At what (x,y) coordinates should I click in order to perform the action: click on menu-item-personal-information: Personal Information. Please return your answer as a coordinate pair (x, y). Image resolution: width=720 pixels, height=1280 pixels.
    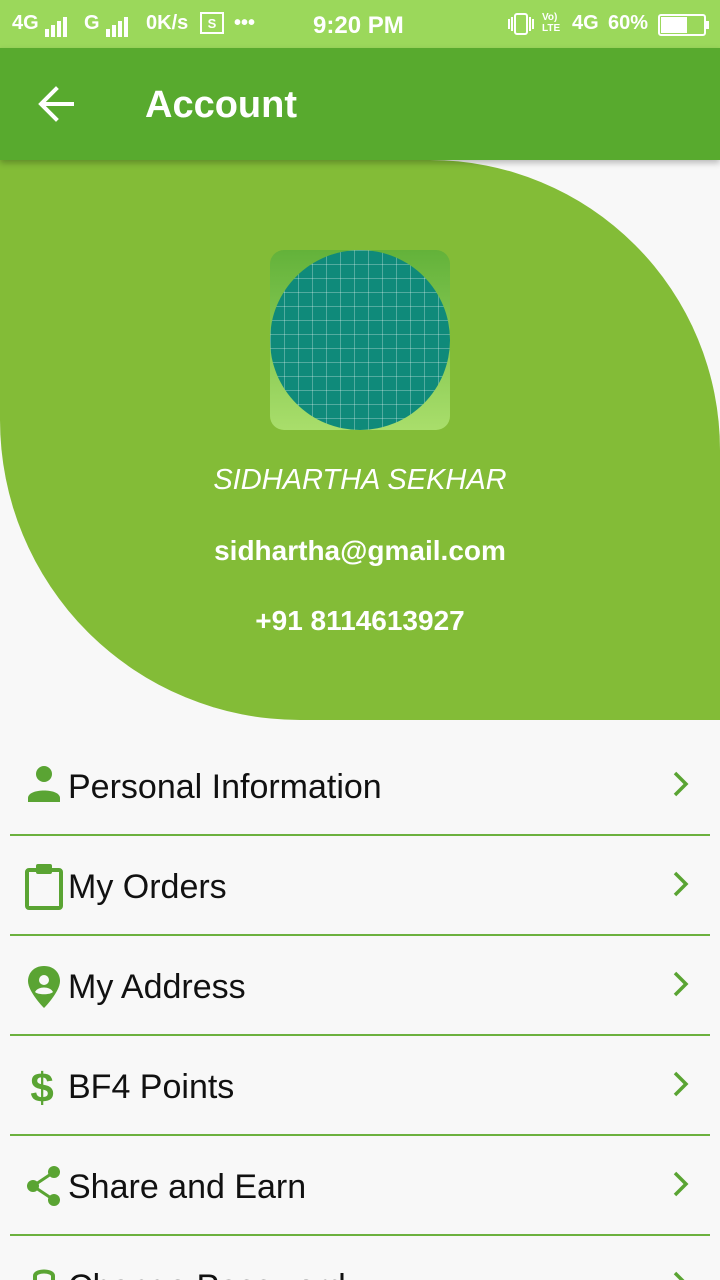
    Looking at the image, I should click on (360, 786).